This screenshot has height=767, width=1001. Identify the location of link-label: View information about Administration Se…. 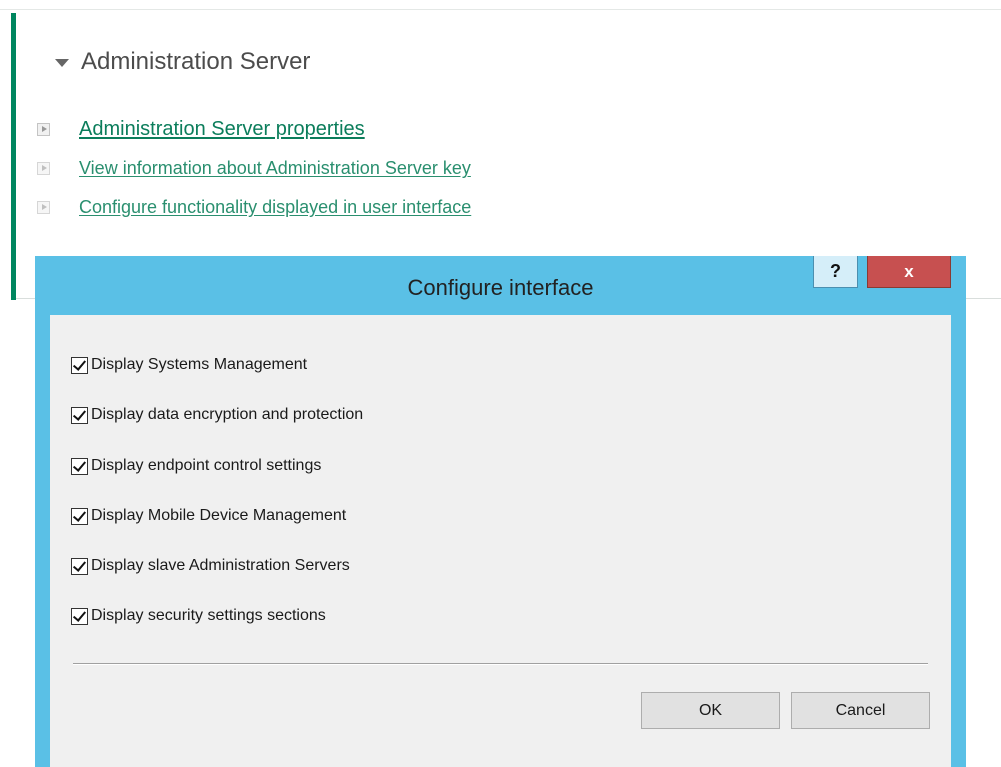
(275, 168).